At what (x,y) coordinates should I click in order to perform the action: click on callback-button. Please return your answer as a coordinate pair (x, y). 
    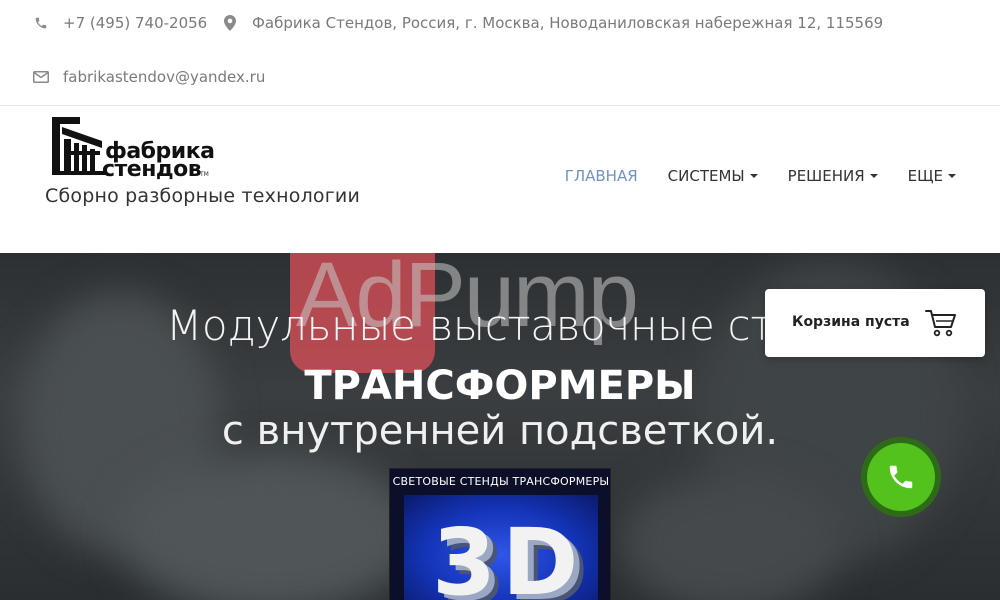
    Looking at the image, I should click on (901, 477).